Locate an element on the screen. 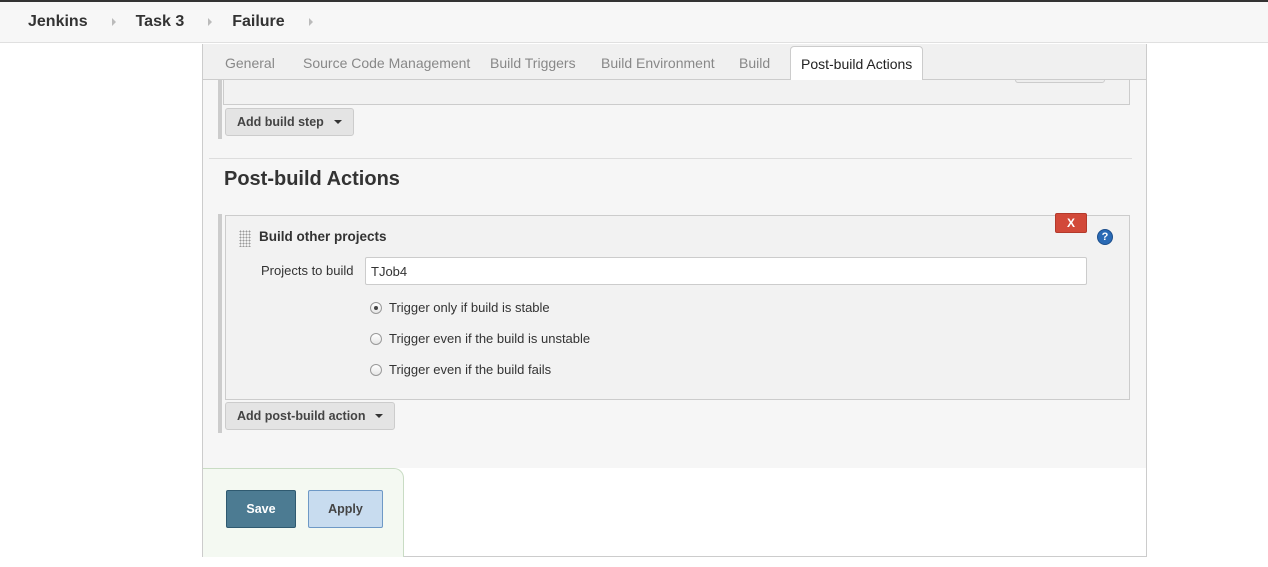 This screenshot has height=567, width=1268. previous-build-step is located at coordinates (676, 92).